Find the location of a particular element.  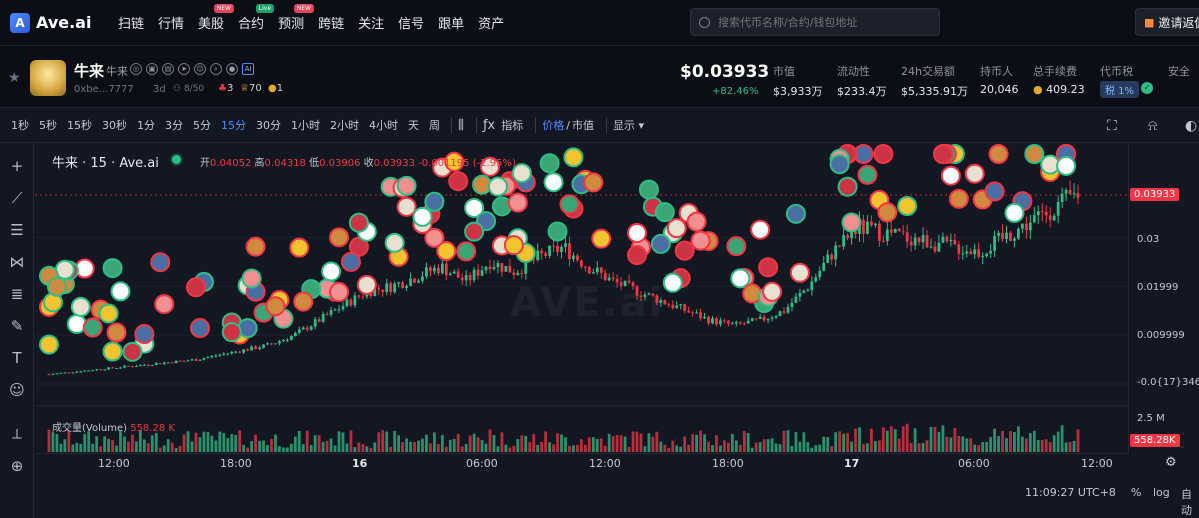

camera-icon: ◐ is located at coordinates (1191, 125).